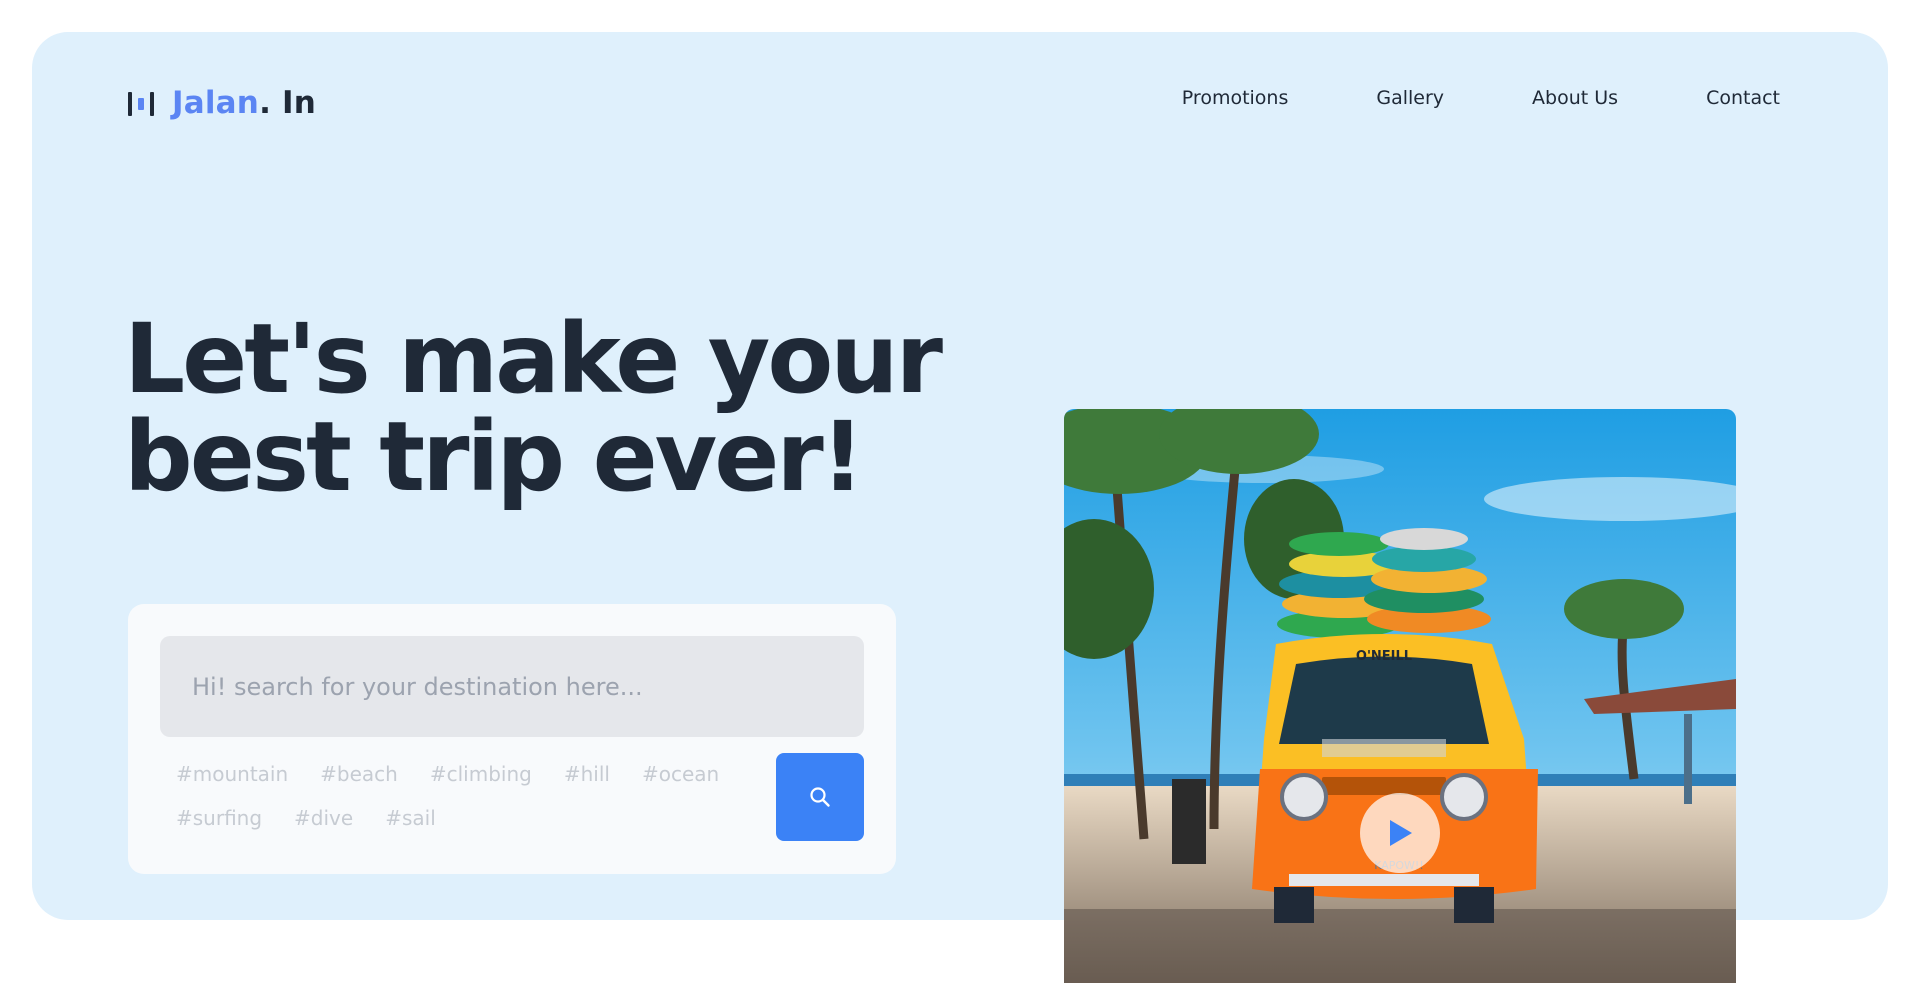 This screenshot has height=983, width=1920. What do you see at coordinates (481, 774) in the screenshot?
I see `tag-climbing: #climbing` at bounding box center [481, 774].